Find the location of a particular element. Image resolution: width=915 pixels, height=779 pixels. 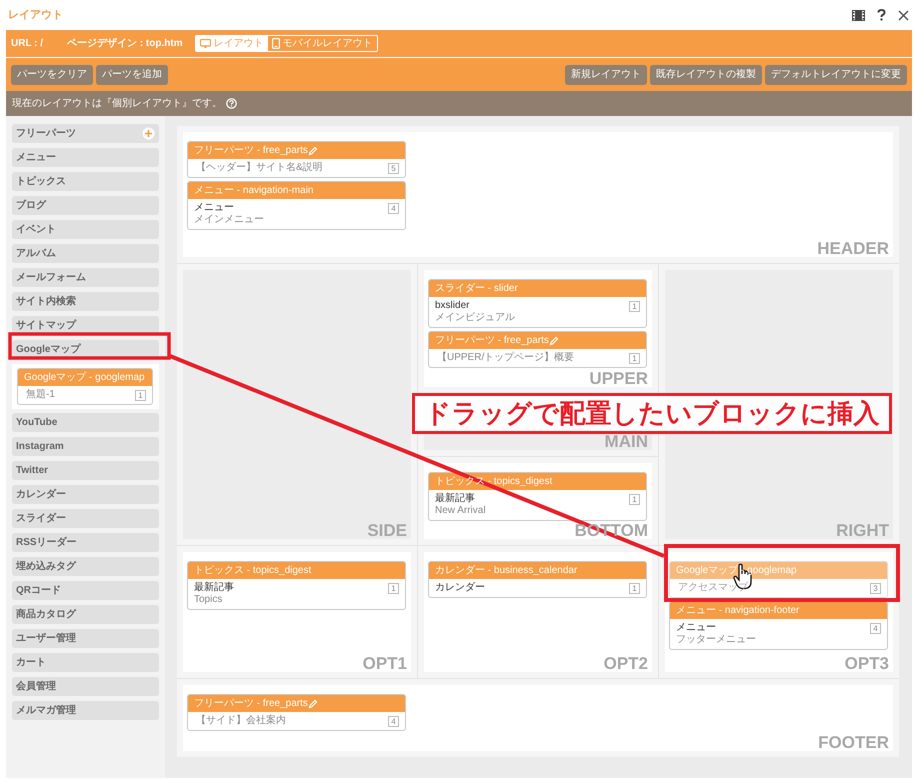

monitor-icon is located at coordinates (205, 43).